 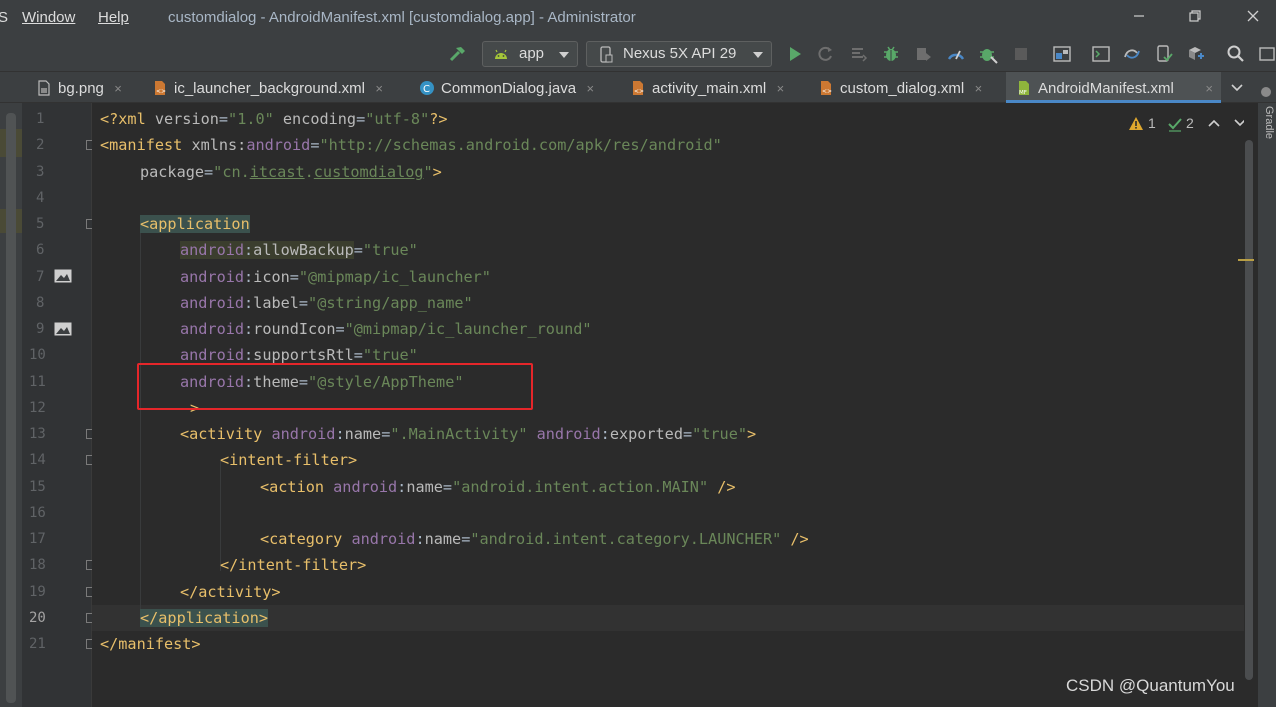 I want to click on run-config-label: app, so click(x=532, y=53).